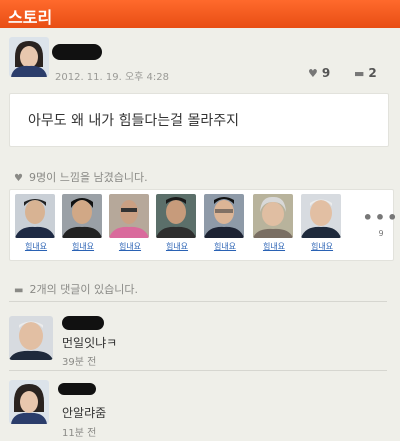  I want to click on comment-divider, so click(198, 370).